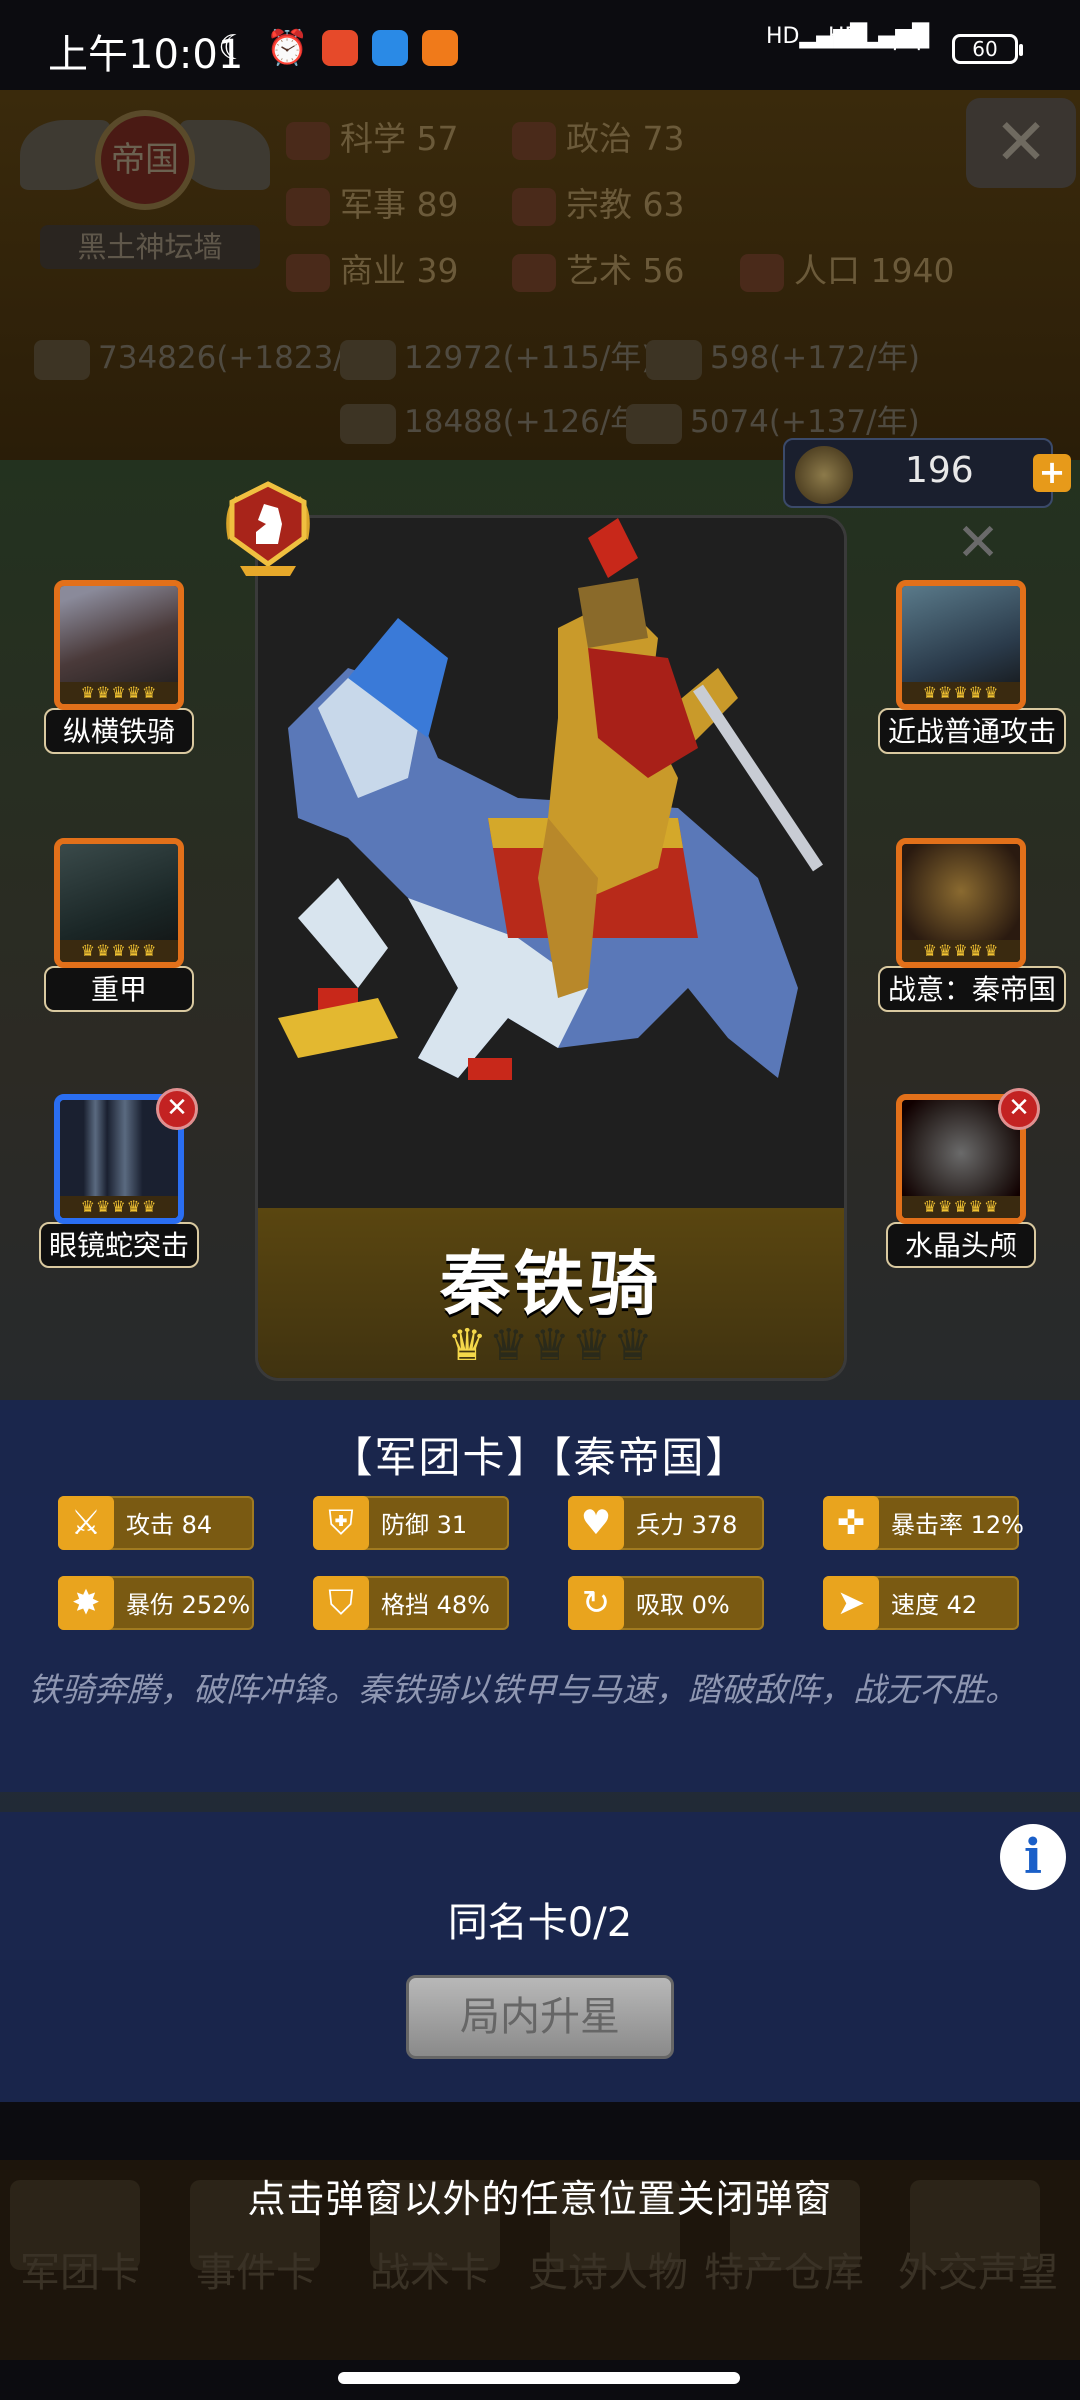 This screenshot has width=1080, height=2400. What do you see at coordinates (368, 359) in the screenshot?
I see `wood-icon` at bounding box center [368, 359].